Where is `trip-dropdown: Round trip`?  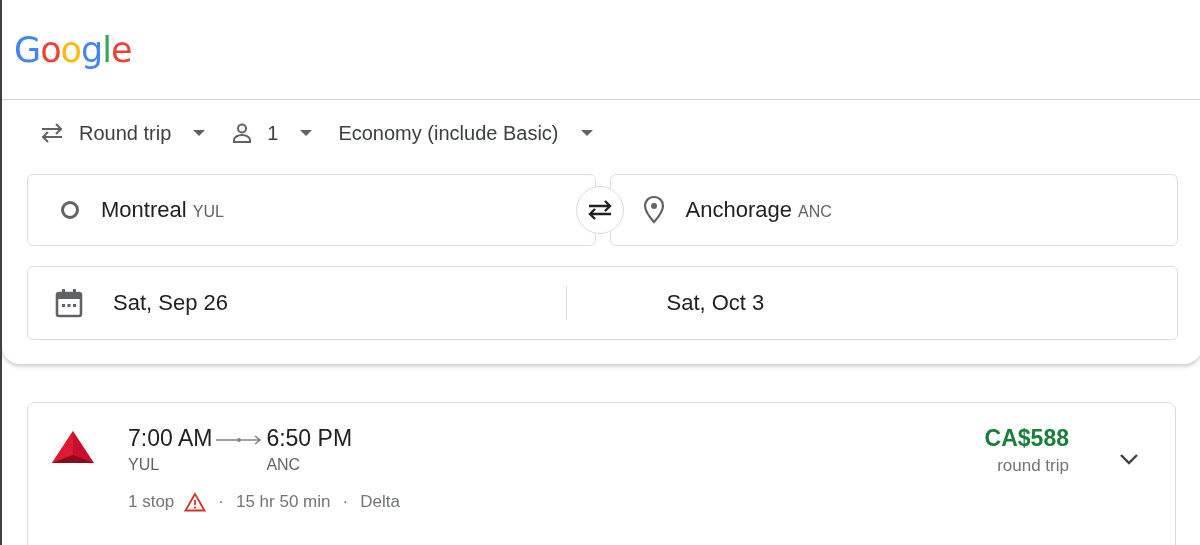
trip-dropdown: Round trip is located at coordinates (122, 133).